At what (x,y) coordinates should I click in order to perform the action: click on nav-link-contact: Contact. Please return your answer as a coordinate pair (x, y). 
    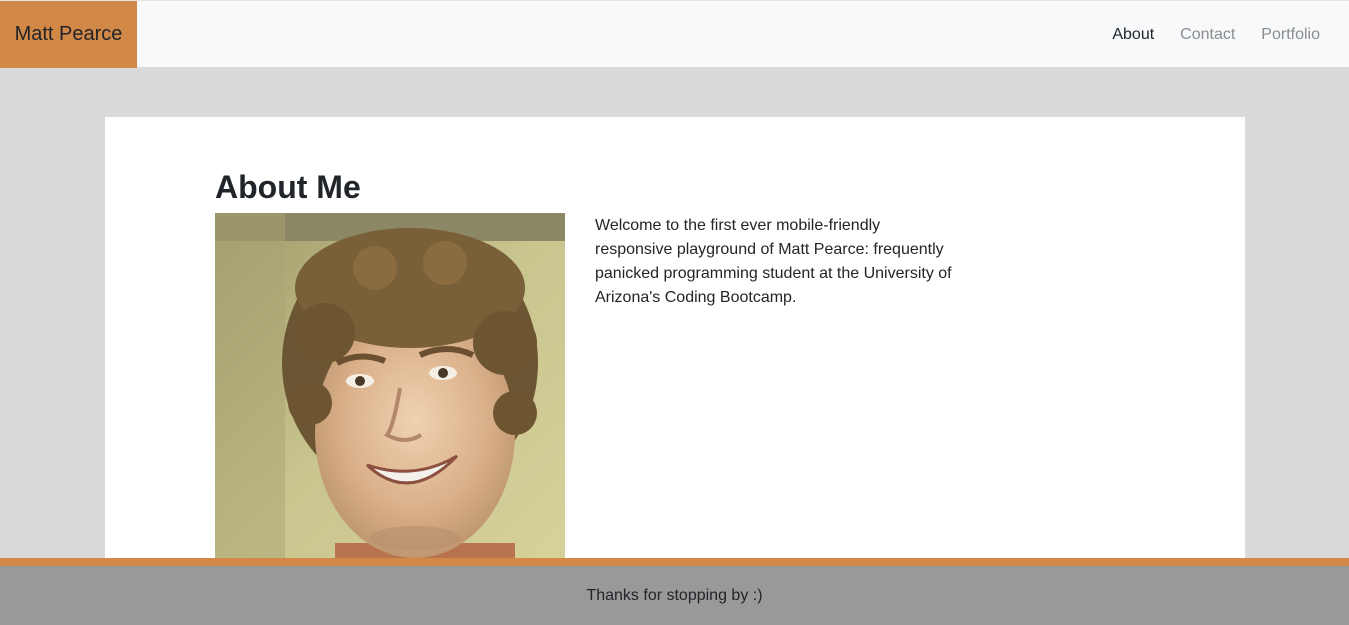
    Looking at the image, I should click on (1207, 35).